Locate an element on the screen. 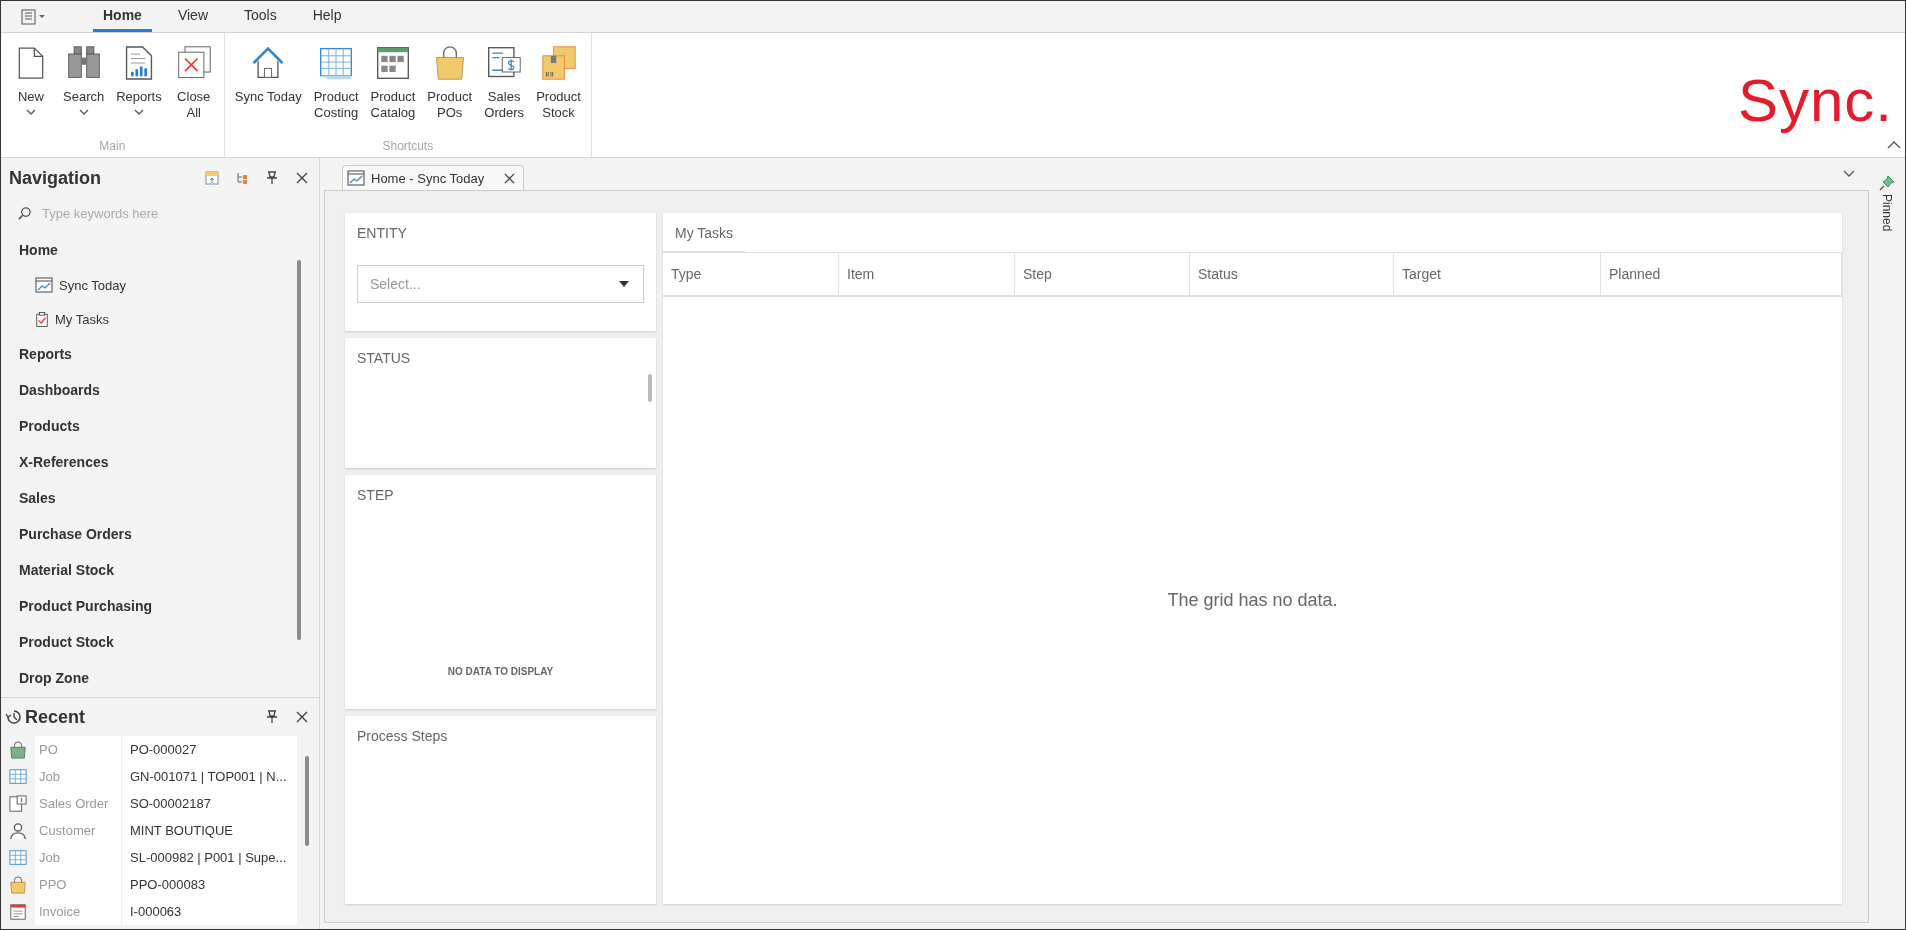 This screenshot has width=1906, height=930. nav-group: Dashboards is located at coordinates (59, 390).